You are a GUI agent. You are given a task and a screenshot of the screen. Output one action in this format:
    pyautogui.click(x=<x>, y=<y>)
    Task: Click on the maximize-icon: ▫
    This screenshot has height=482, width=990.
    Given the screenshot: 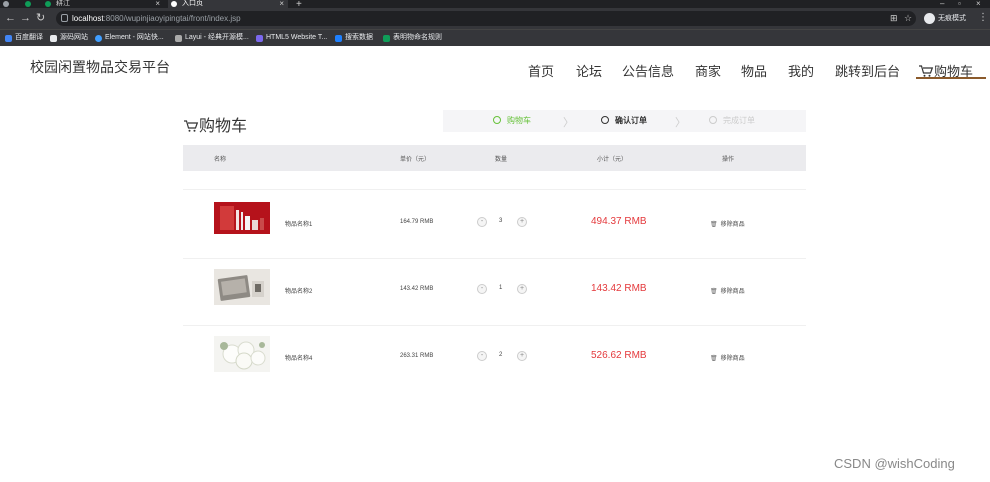 What is the action you would take?
    pyautogui.click(x=959, y=4)
    